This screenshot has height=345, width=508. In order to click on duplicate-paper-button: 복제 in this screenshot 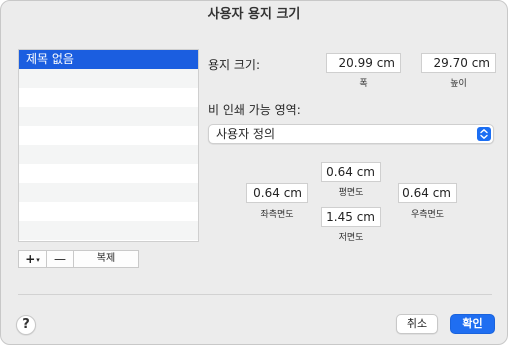, I will do `click(106, 259)`.